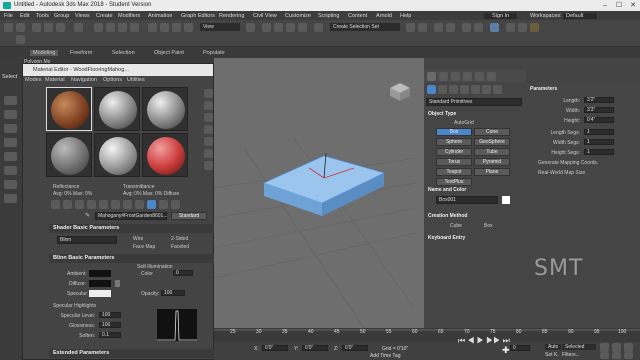  What do you see at coordinates (318, 27) in the screenshot?
I see `edit-named-sel-icon` at bounding box center [318, 27].